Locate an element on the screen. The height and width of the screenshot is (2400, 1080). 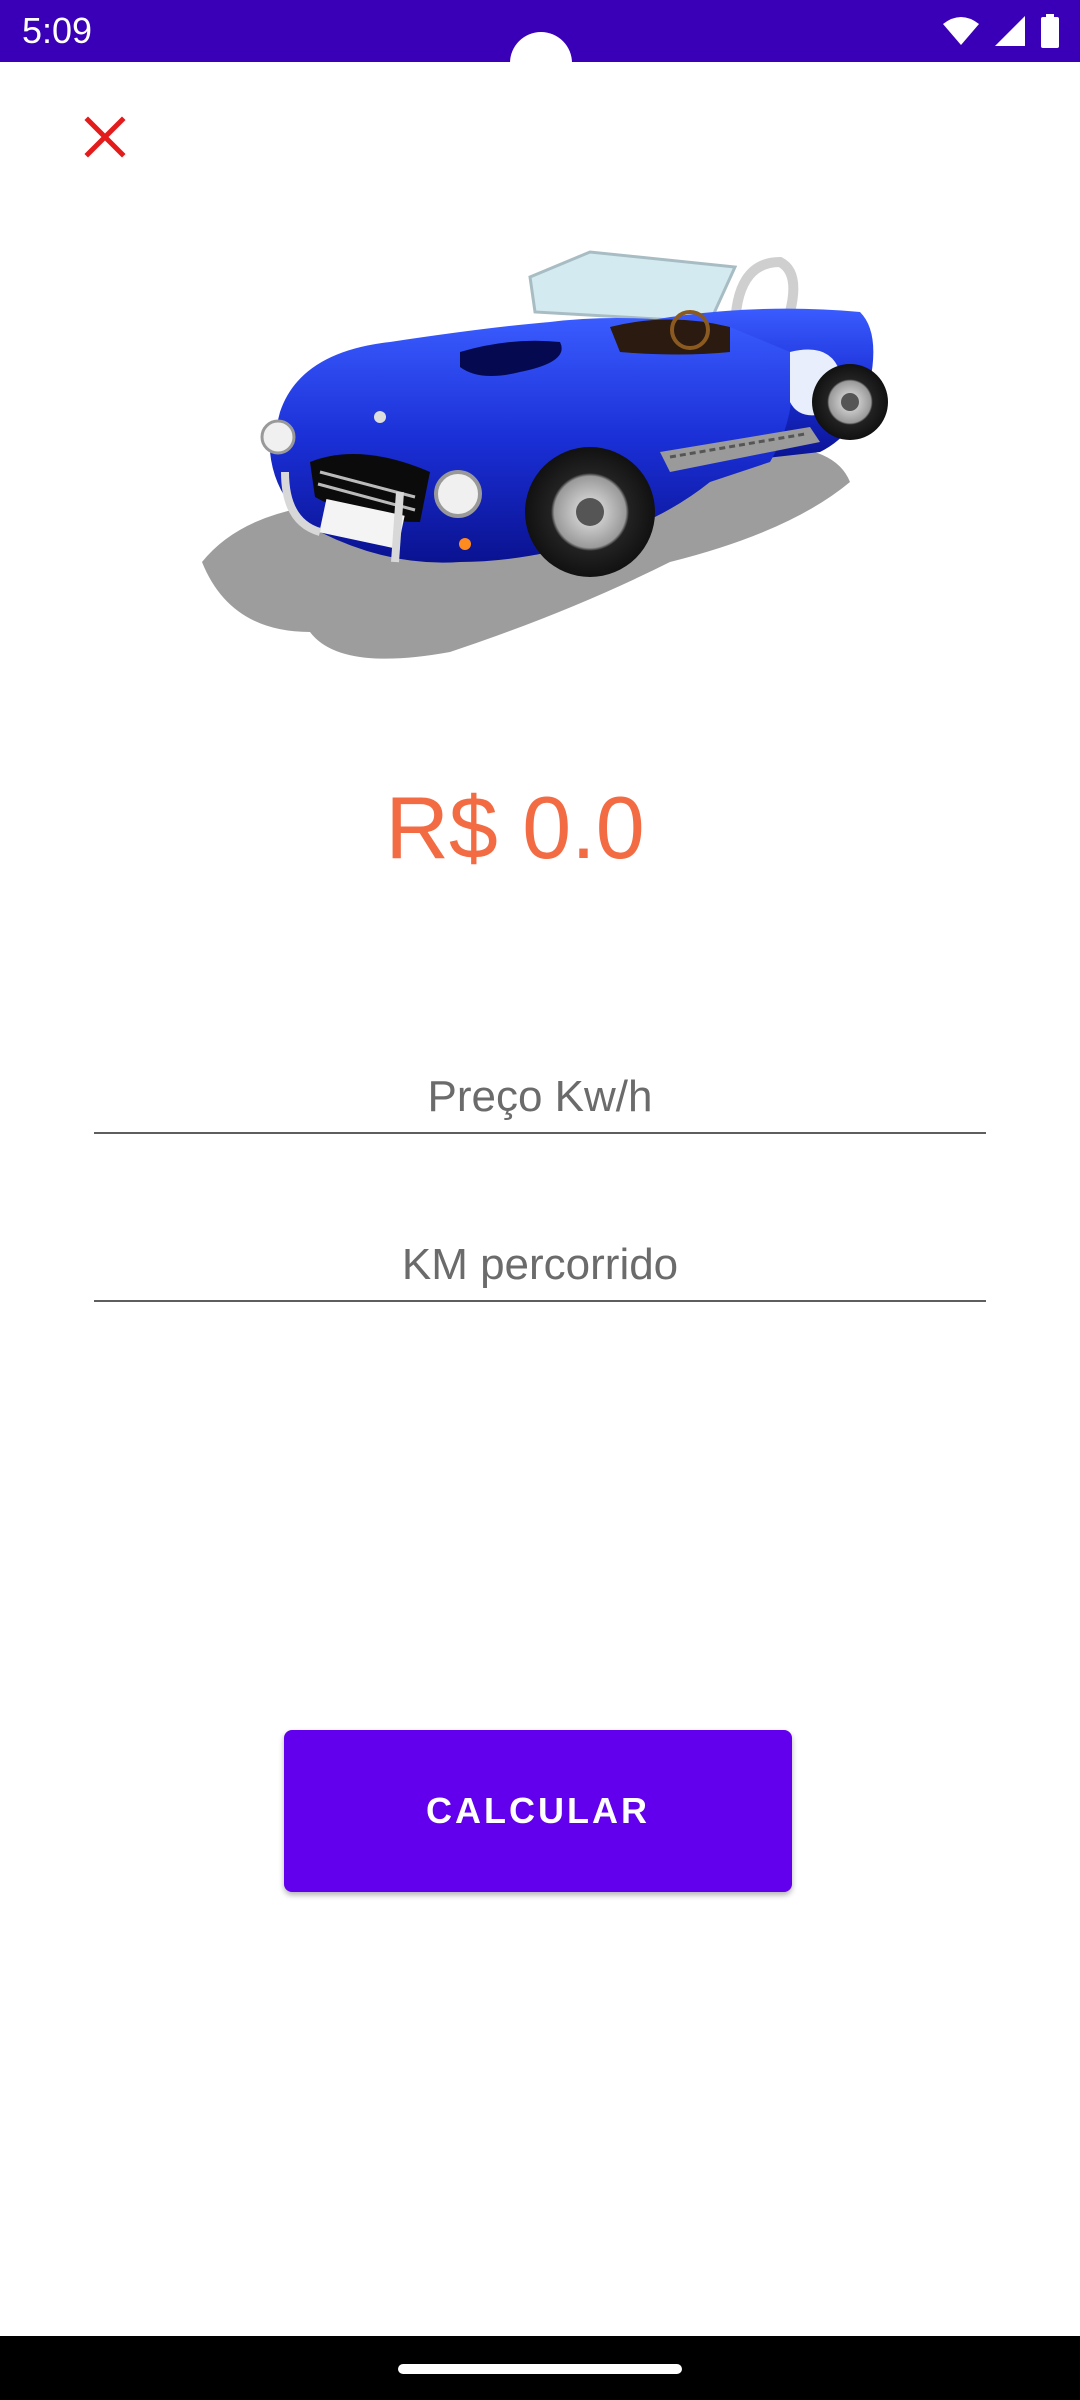
kwh-price-input is located at coordinates (540, 1098).